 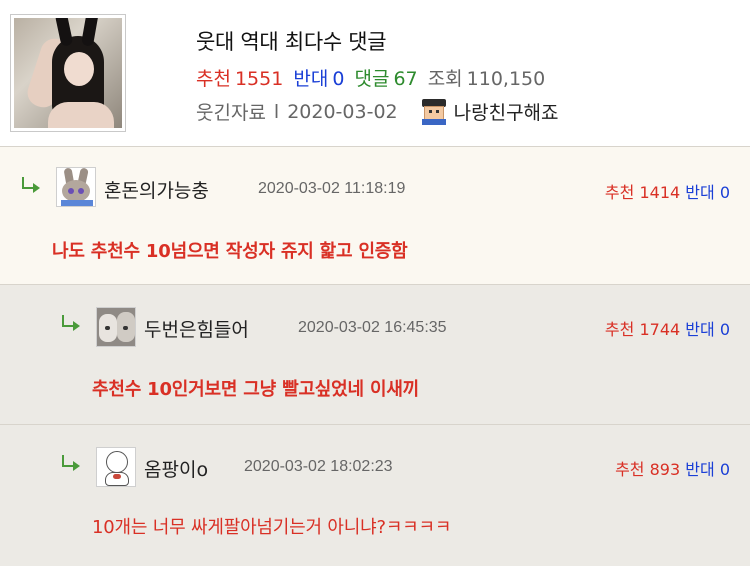 What do you see at coordinates (405, 79) in the screenshot?
I see `comment-count: 67` at bounding box center [405, 79].